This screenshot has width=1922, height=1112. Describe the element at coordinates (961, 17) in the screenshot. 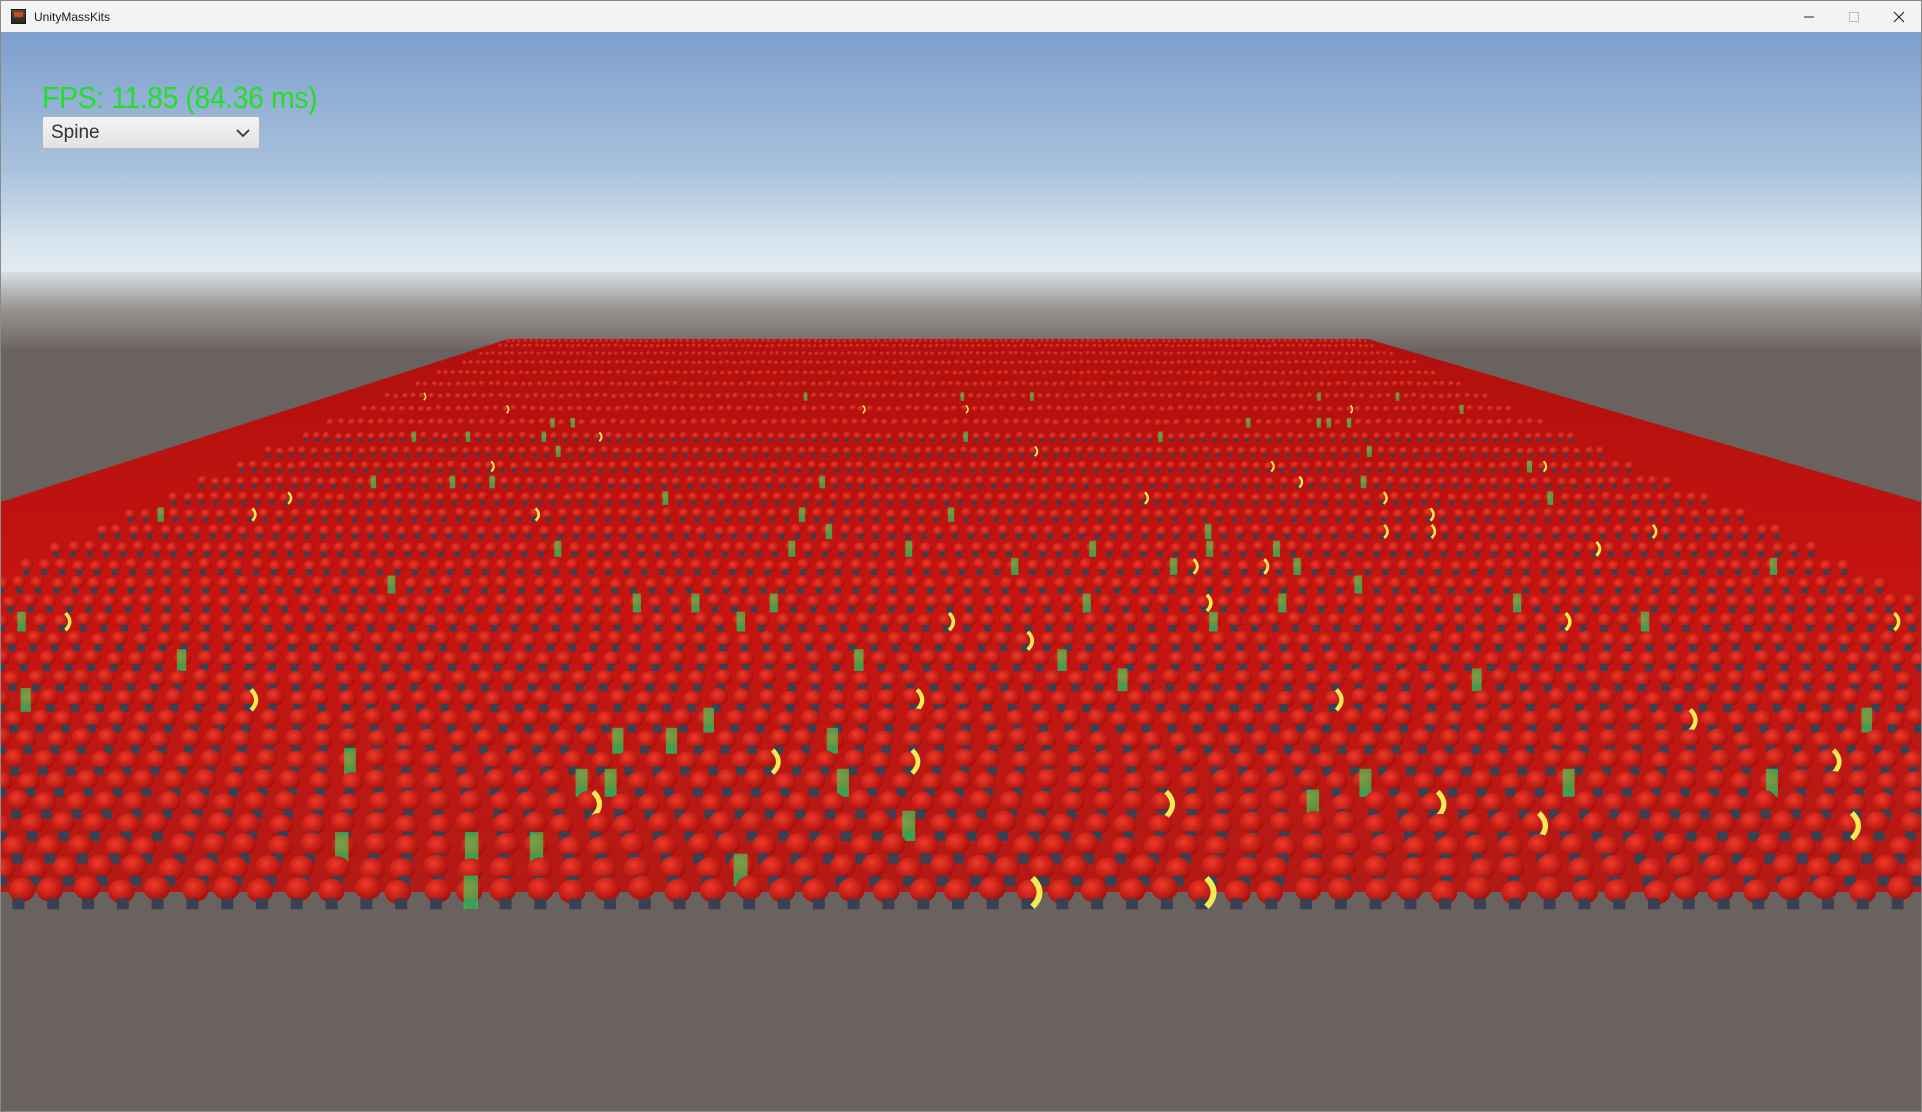

I see `title-bar: UnityMassKits` at that location.